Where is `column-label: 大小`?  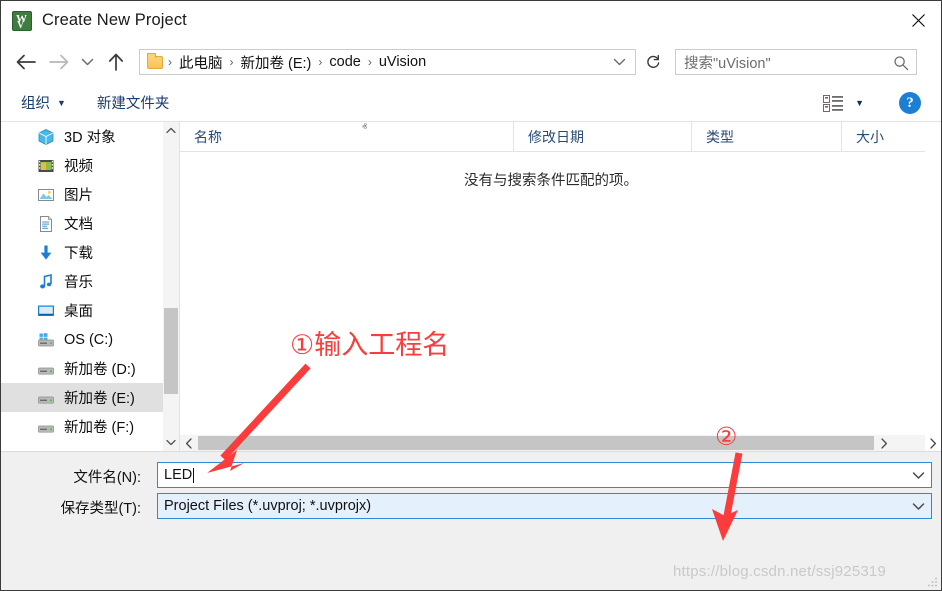
column-label: 大小 is located at coordinates (870, 136).